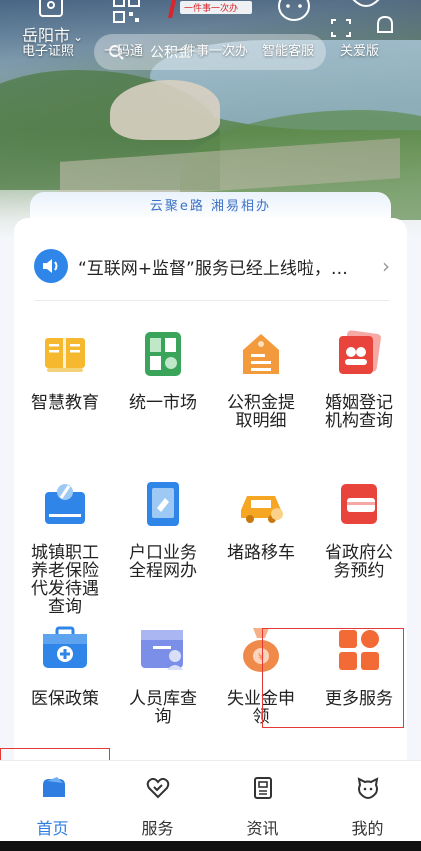 The width and height of the screenshot is (421, 851). I want to click on service-label: 婚姻登记 机构查询, so click(359, 412).